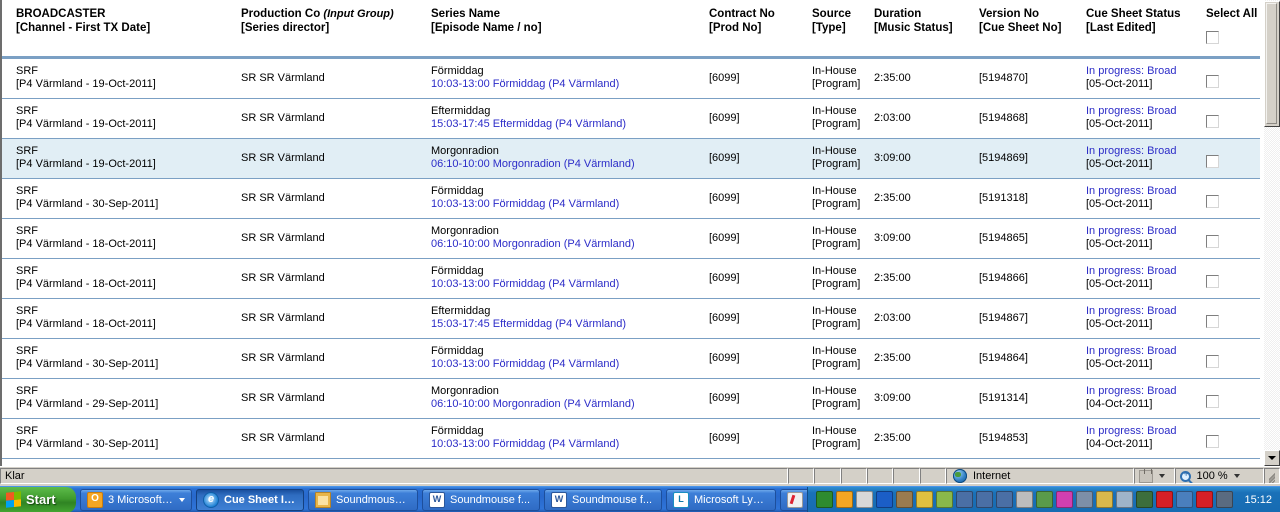 The width and height of the screenshot is (1280, 512). Describe the element at coordinates (1220, 476) in the screenshot. I see `zoom-control: 100 %` at that location.